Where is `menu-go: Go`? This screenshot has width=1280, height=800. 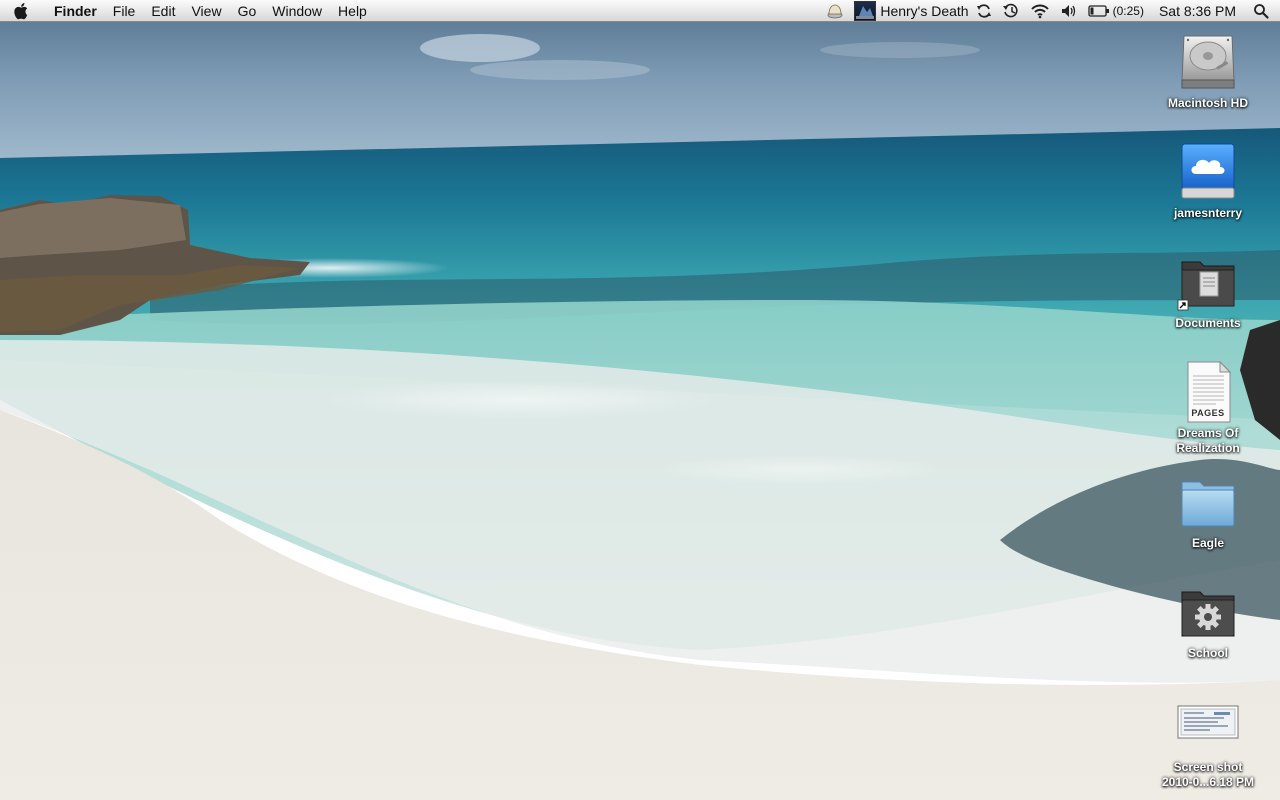
menu-go: Go is located at coordinates (247, 11).